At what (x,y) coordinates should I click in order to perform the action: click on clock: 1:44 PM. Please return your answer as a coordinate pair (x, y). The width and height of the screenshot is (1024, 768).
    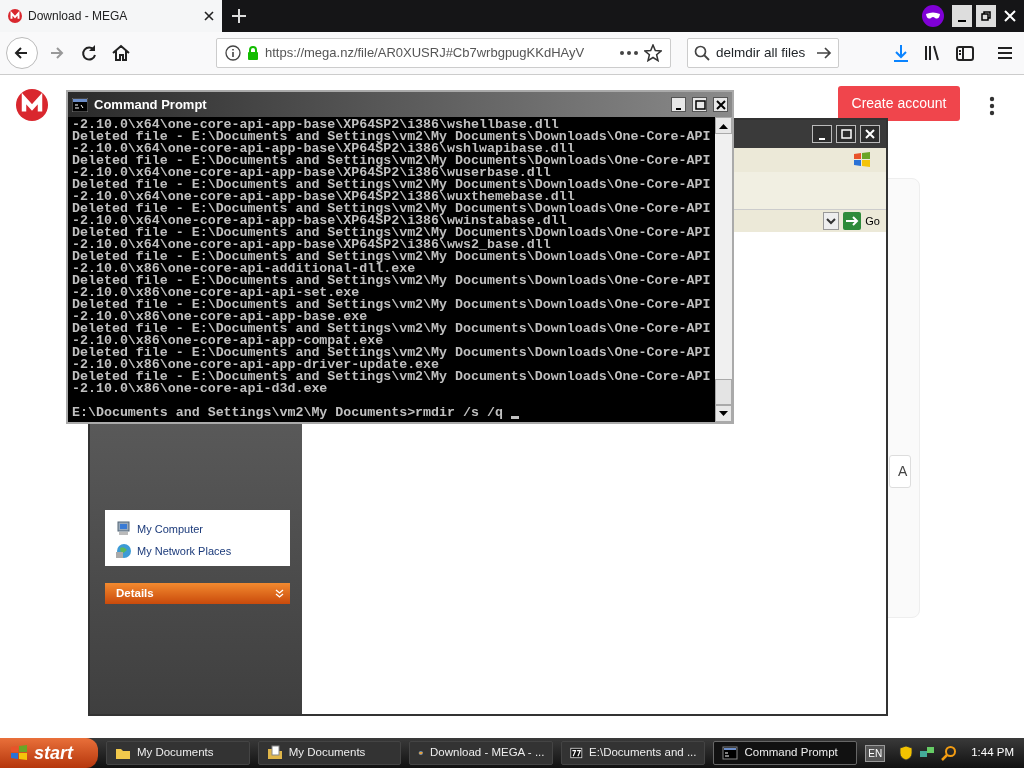
    Looking at the image, I should click on (992, 753).